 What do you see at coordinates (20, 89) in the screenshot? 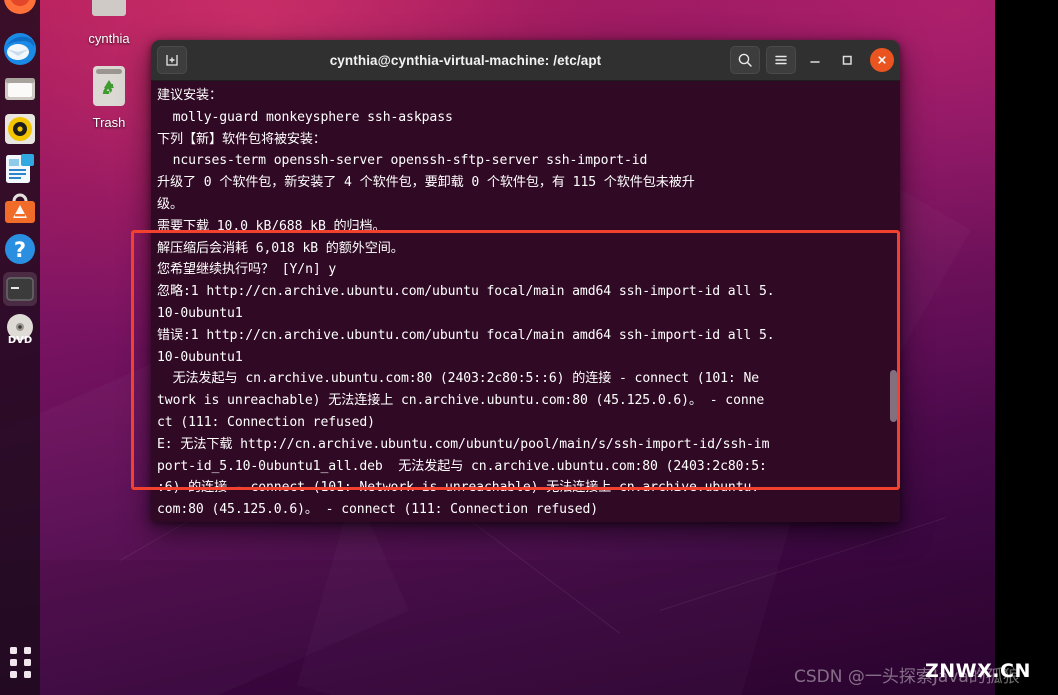
I see `files-icon` at bounding box center [20, 89].